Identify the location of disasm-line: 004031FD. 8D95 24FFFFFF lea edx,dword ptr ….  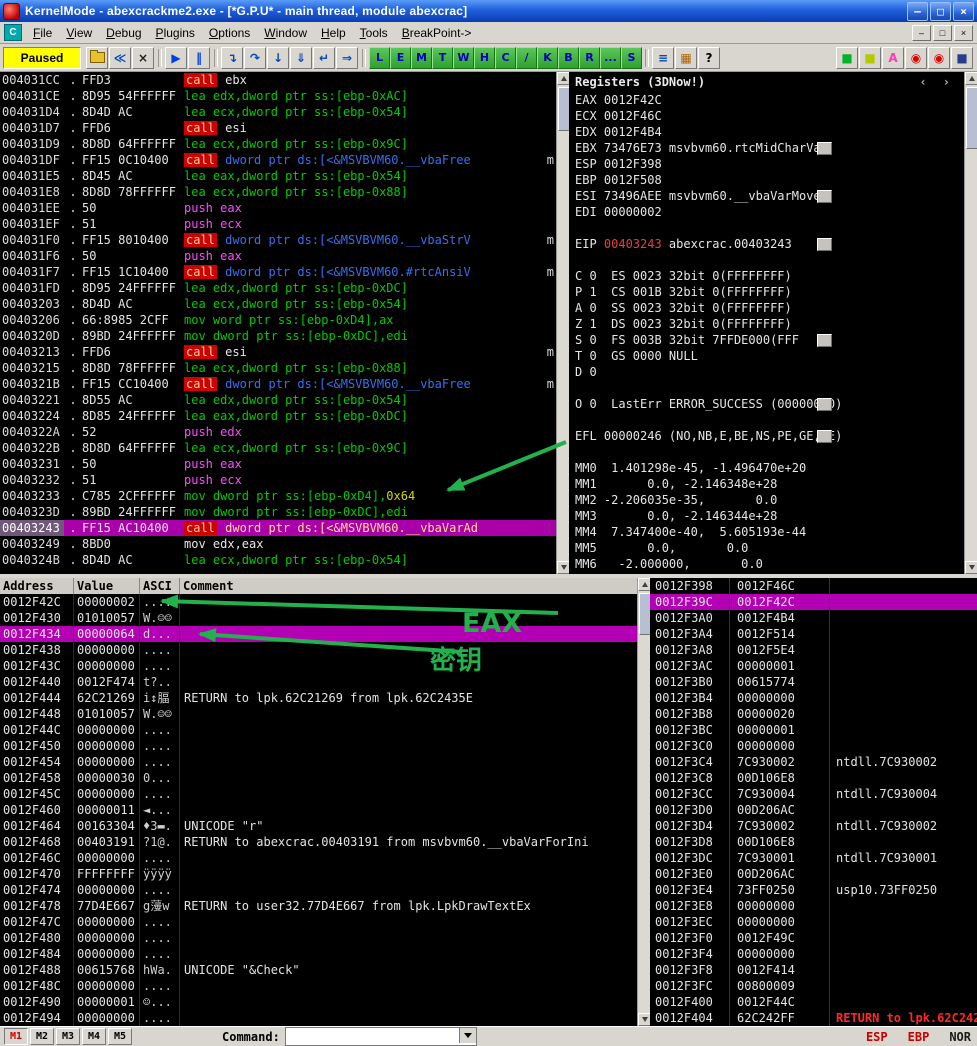
(278, 288).